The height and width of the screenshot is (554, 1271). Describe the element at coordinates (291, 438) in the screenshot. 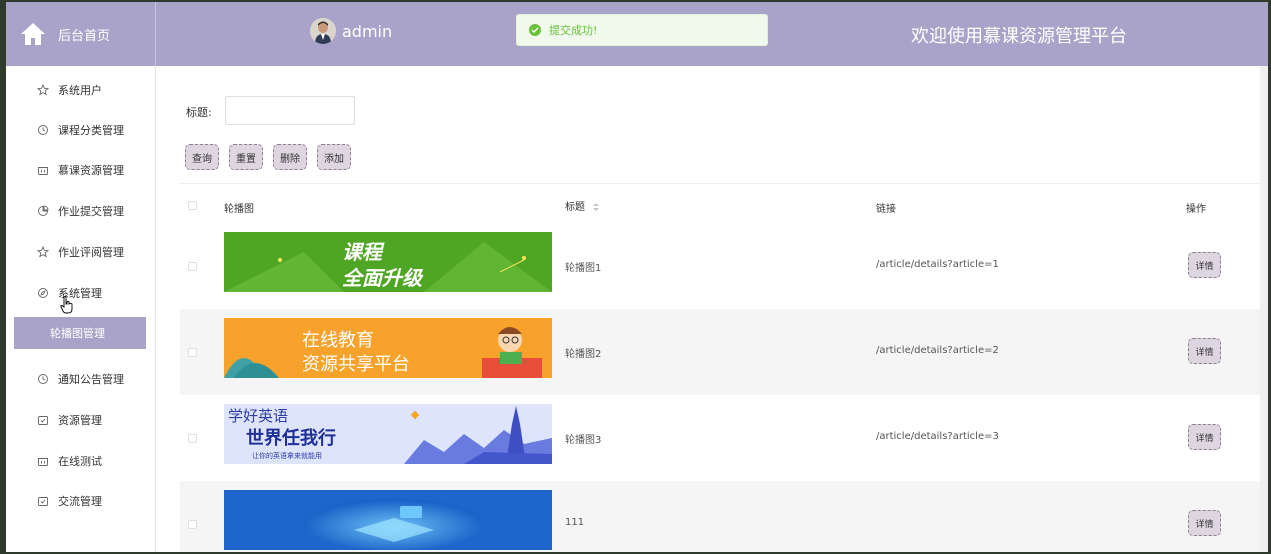

I see `banner-text: 世界任我行` at that location.